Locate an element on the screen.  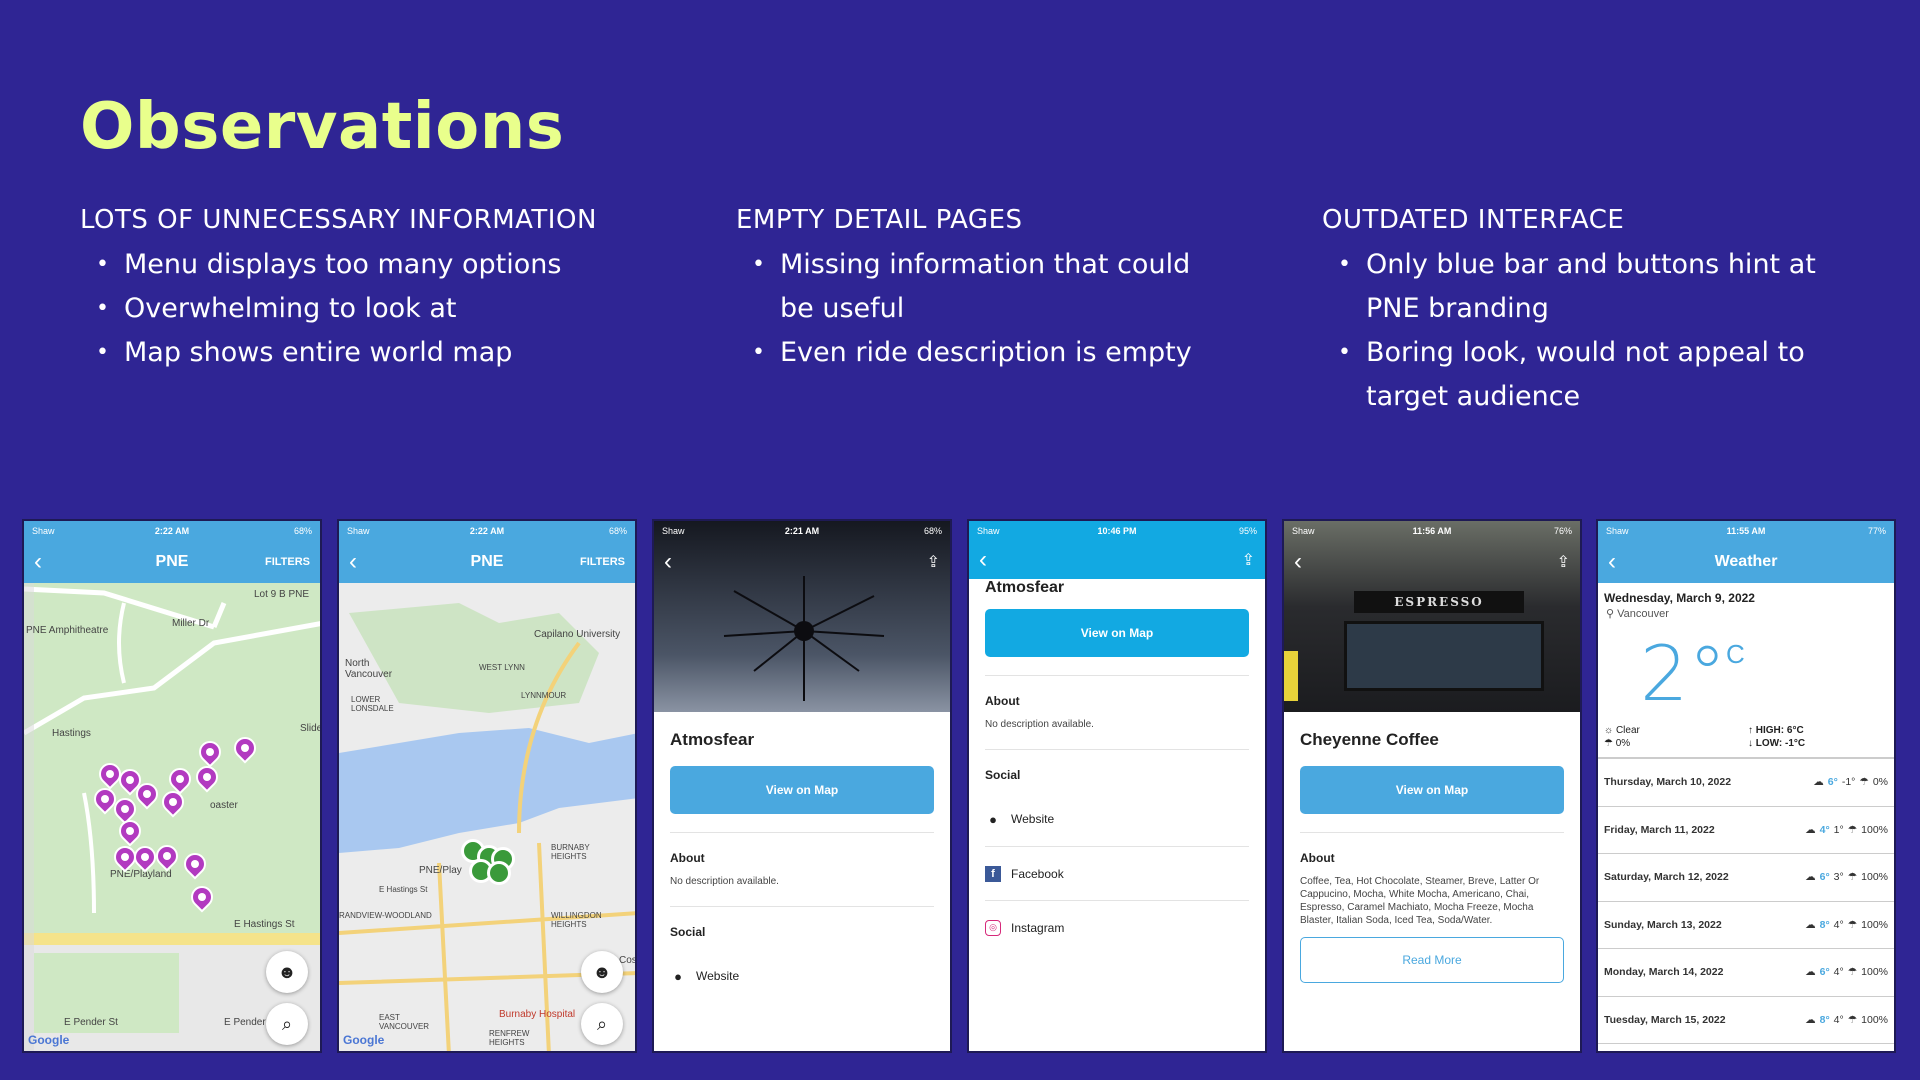
forecast-values: ☁ 6° 4° ☂ 100% is located at coordinates (1846, 972).